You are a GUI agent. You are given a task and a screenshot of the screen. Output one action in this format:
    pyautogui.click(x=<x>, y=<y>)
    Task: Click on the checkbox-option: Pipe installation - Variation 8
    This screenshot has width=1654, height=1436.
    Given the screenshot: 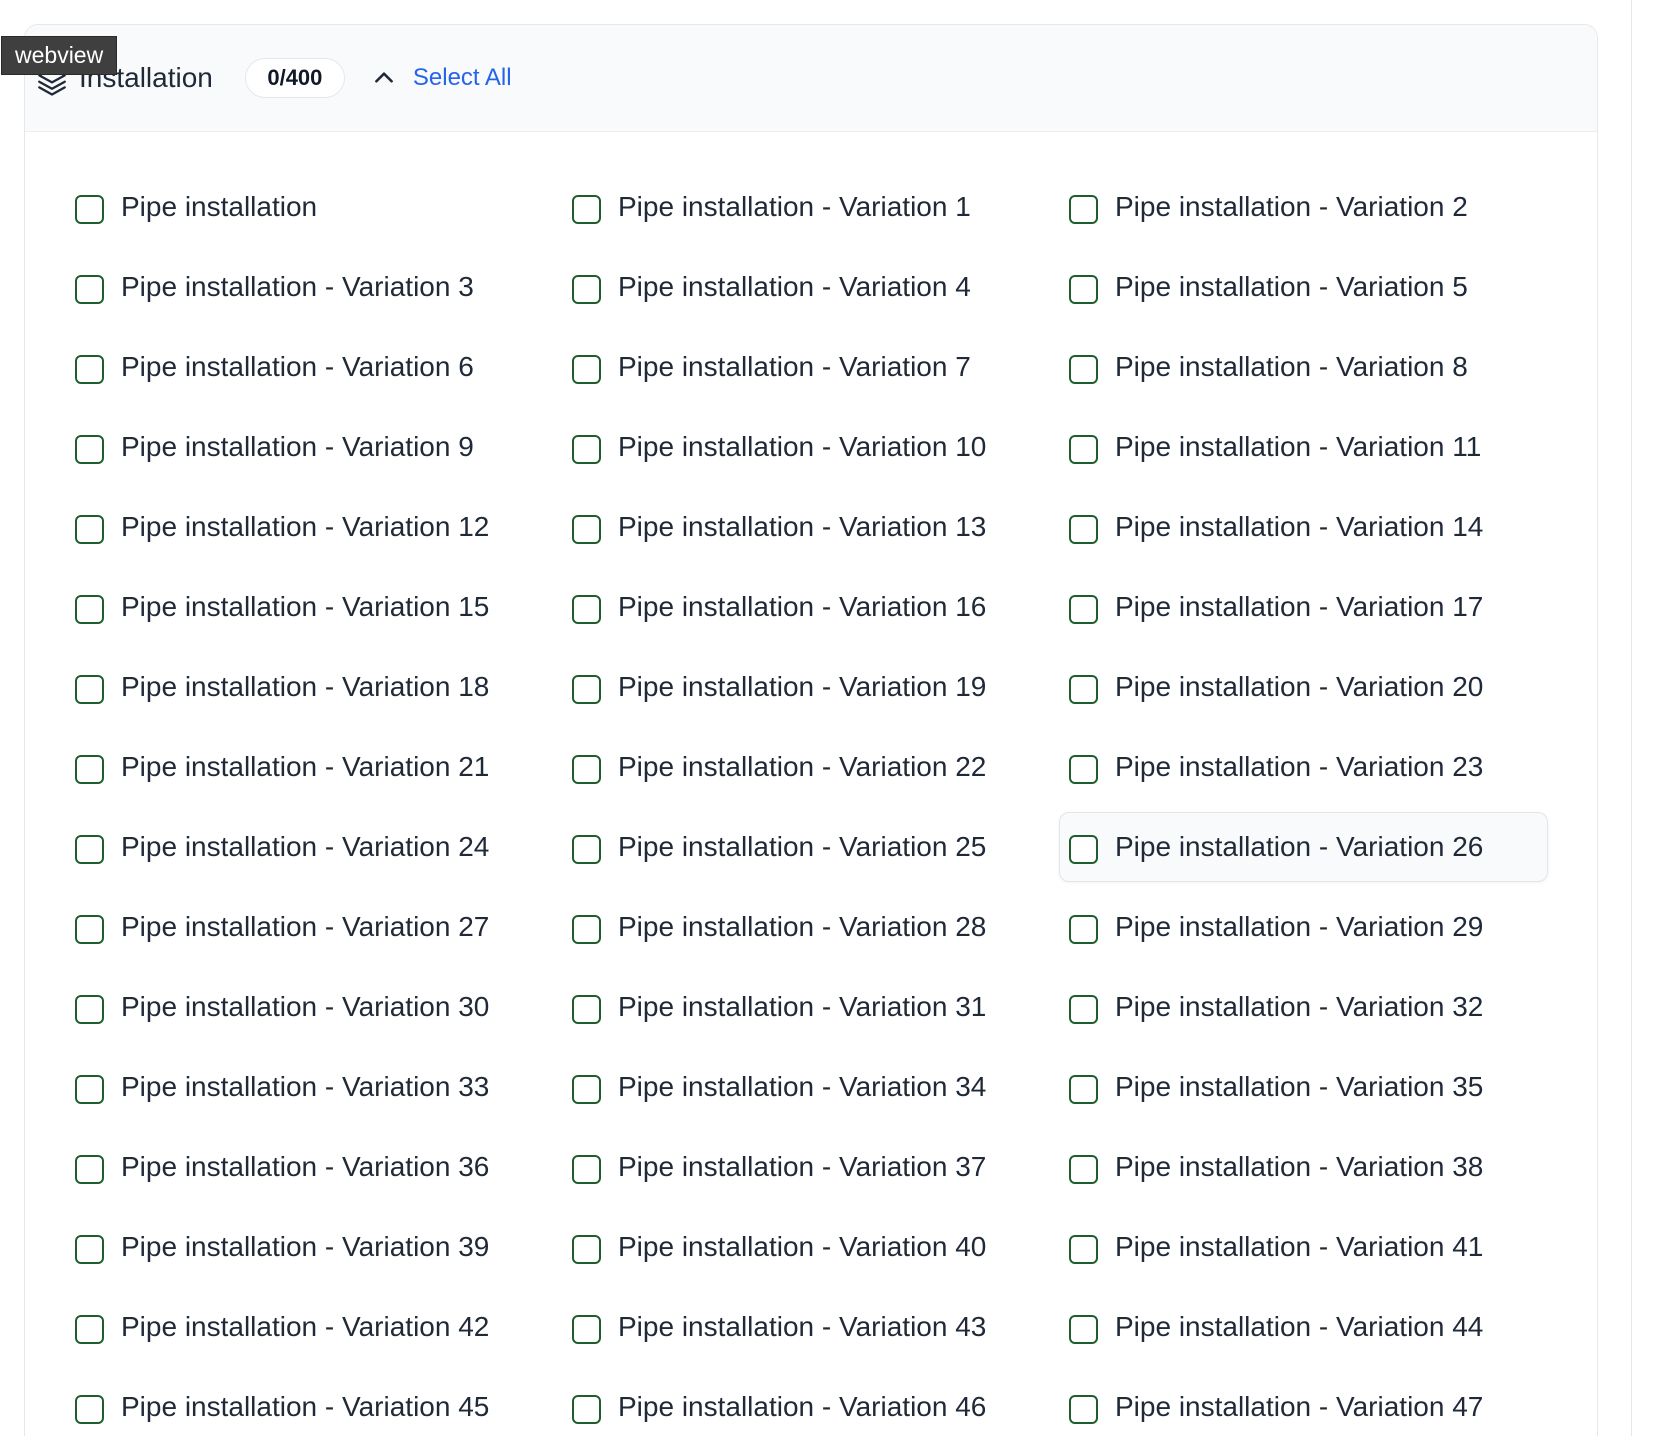 What is the action you would take?
    pyautogui.click(x=1303, y=367)
    